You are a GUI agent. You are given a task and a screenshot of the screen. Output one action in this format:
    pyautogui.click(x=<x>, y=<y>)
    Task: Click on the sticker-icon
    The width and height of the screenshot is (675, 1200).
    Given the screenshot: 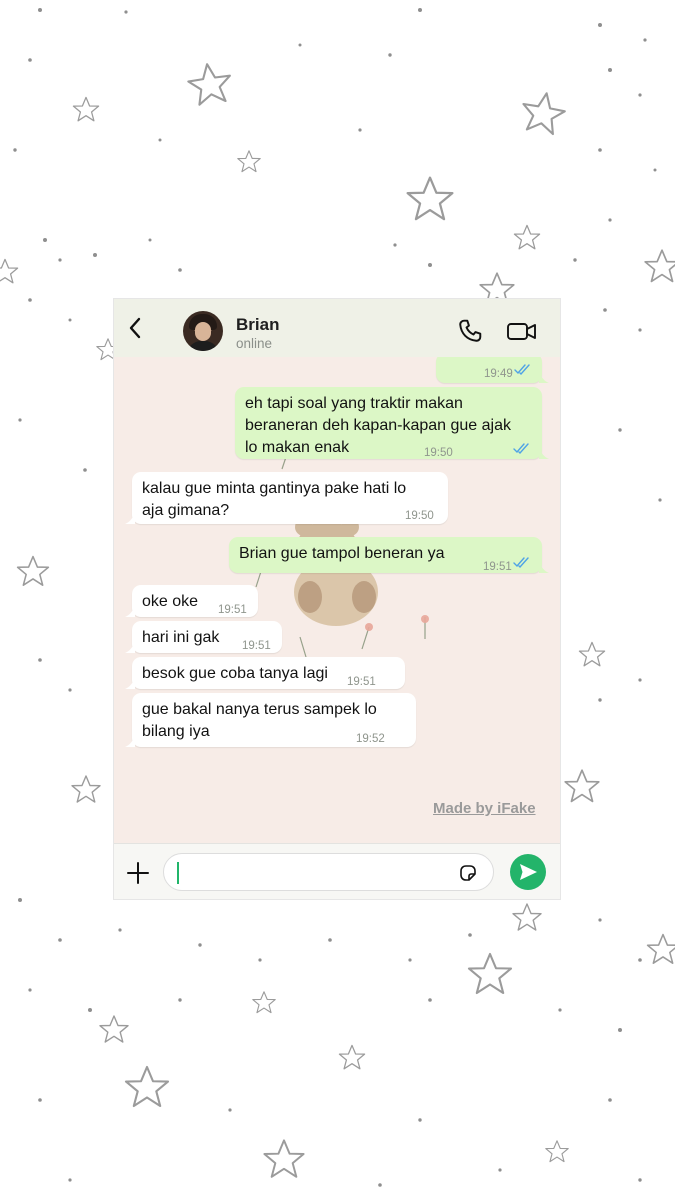 What is the action you would take?
    pyautogui.click(x=468, y=873)
    